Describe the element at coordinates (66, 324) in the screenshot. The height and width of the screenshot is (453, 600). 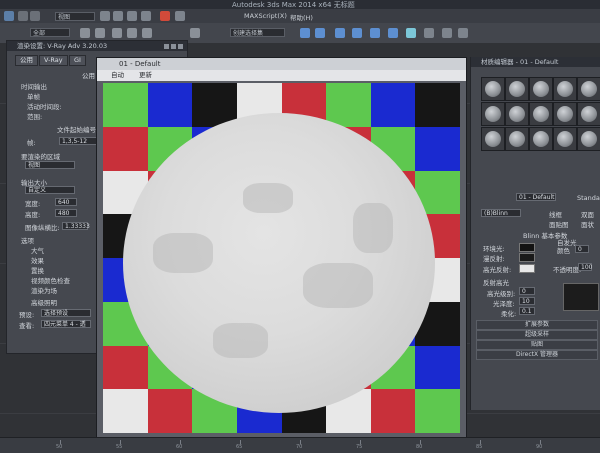
I see `view-select: 四元菜单 4 - 透` at that location.